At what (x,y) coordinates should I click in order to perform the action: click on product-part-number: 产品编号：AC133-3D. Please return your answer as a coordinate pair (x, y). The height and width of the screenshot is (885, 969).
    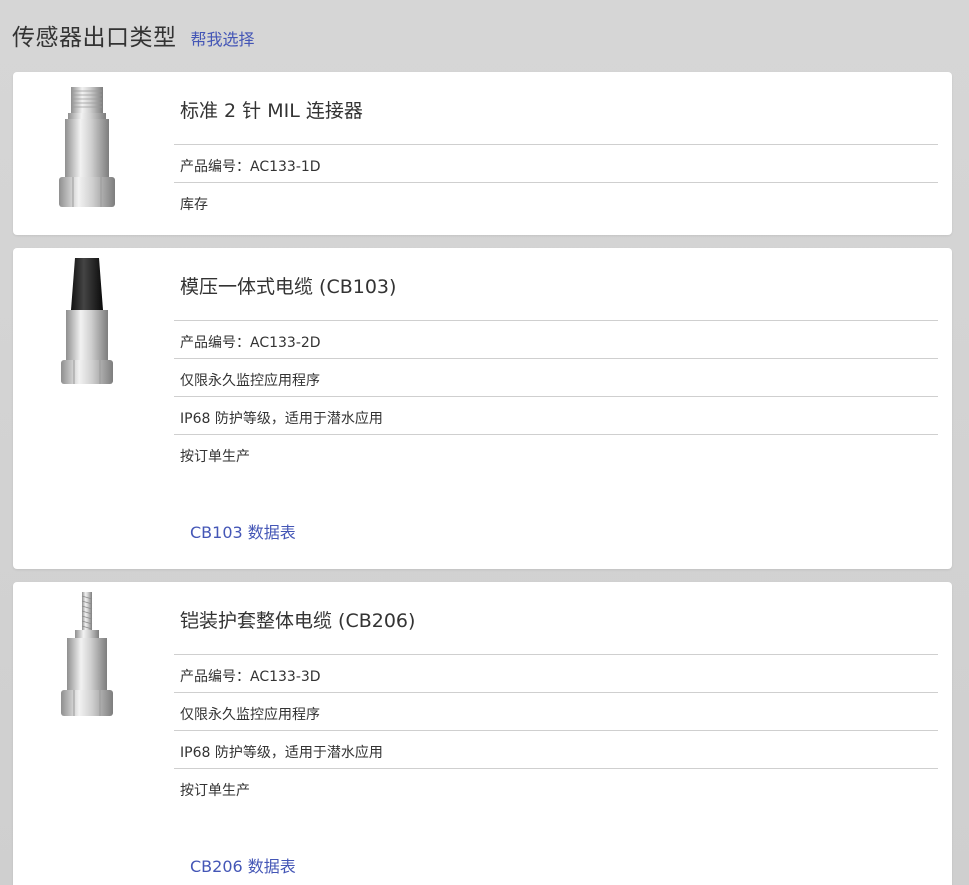
    Looking at the image, I should click on (556, 674).